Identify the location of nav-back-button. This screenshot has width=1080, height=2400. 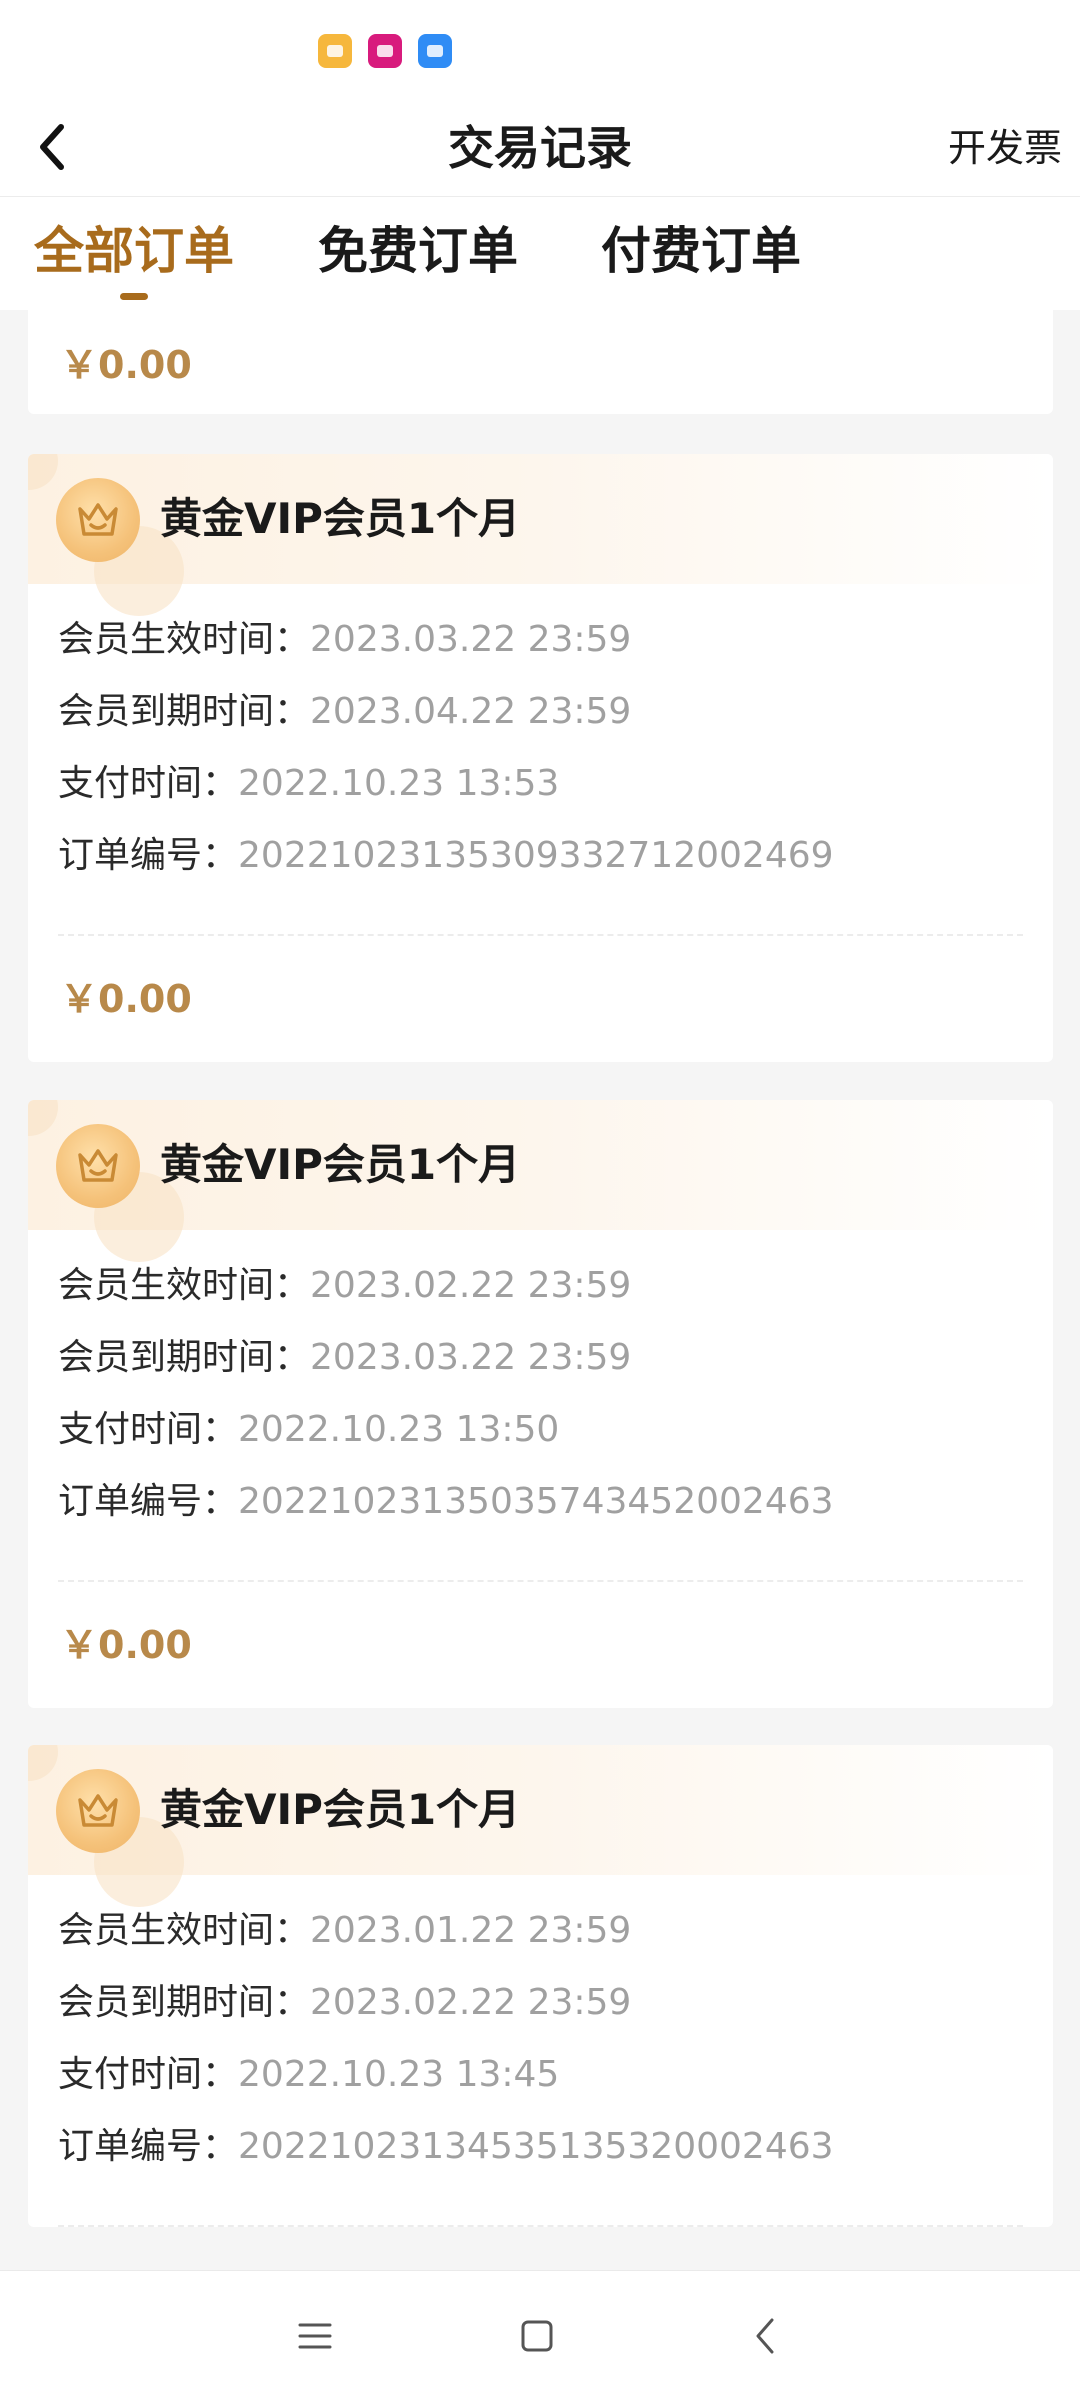
(765, 2336).